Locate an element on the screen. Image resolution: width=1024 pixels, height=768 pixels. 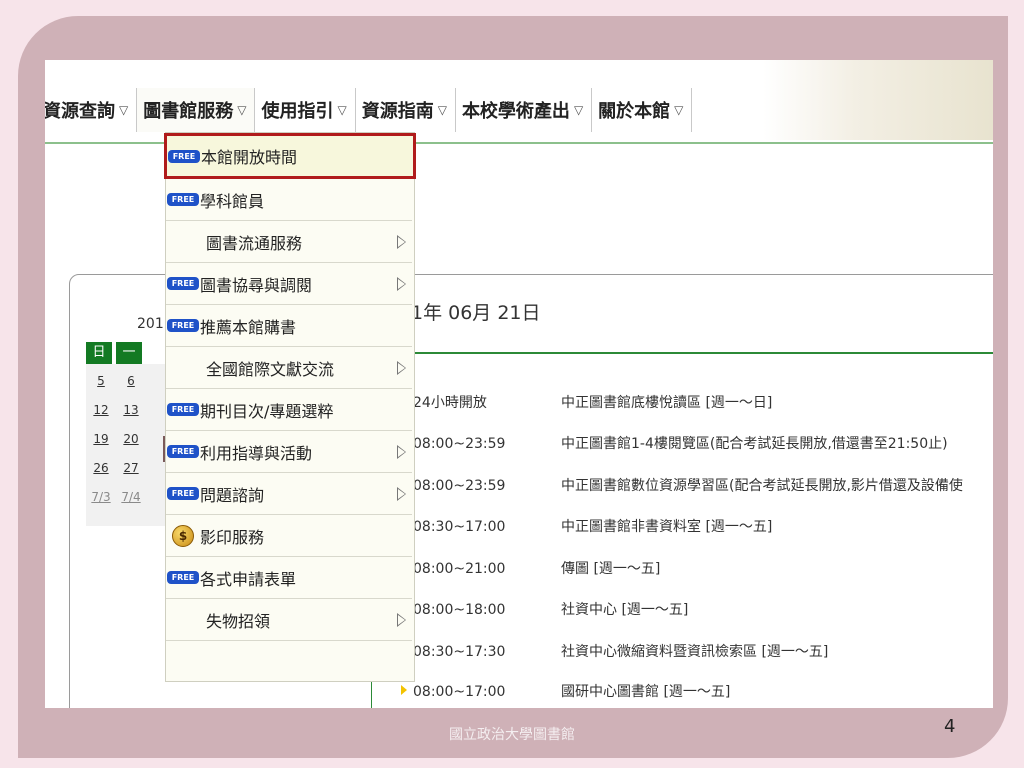
hours-place: 社資中心微縮資料暨資訊檢索區 [週一～五] is located at coordinates (695, 652).